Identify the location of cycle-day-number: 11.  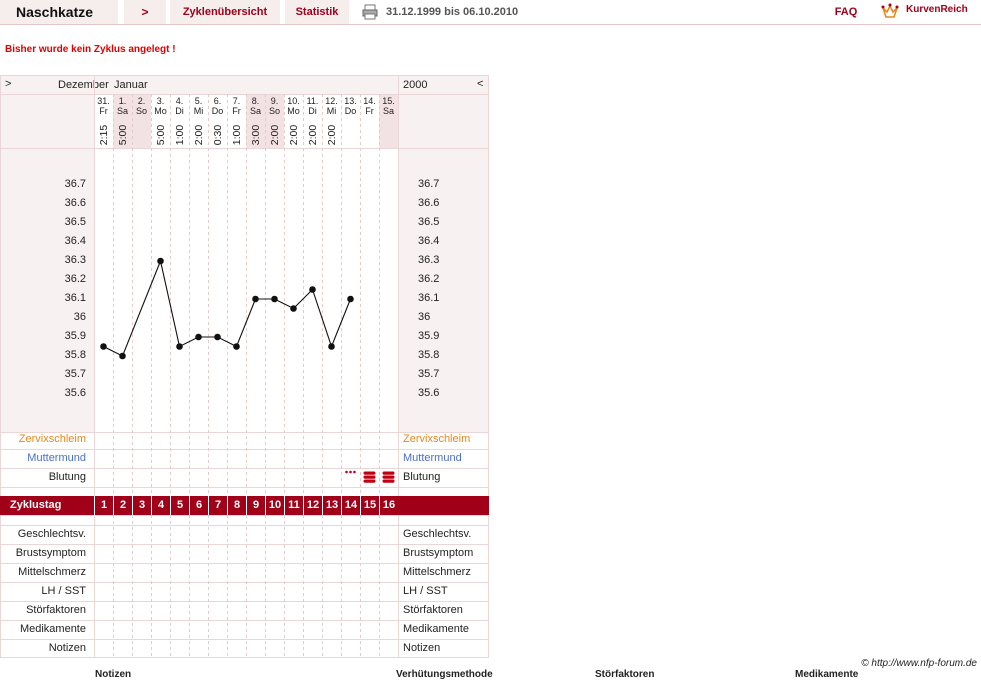
(293, 505).